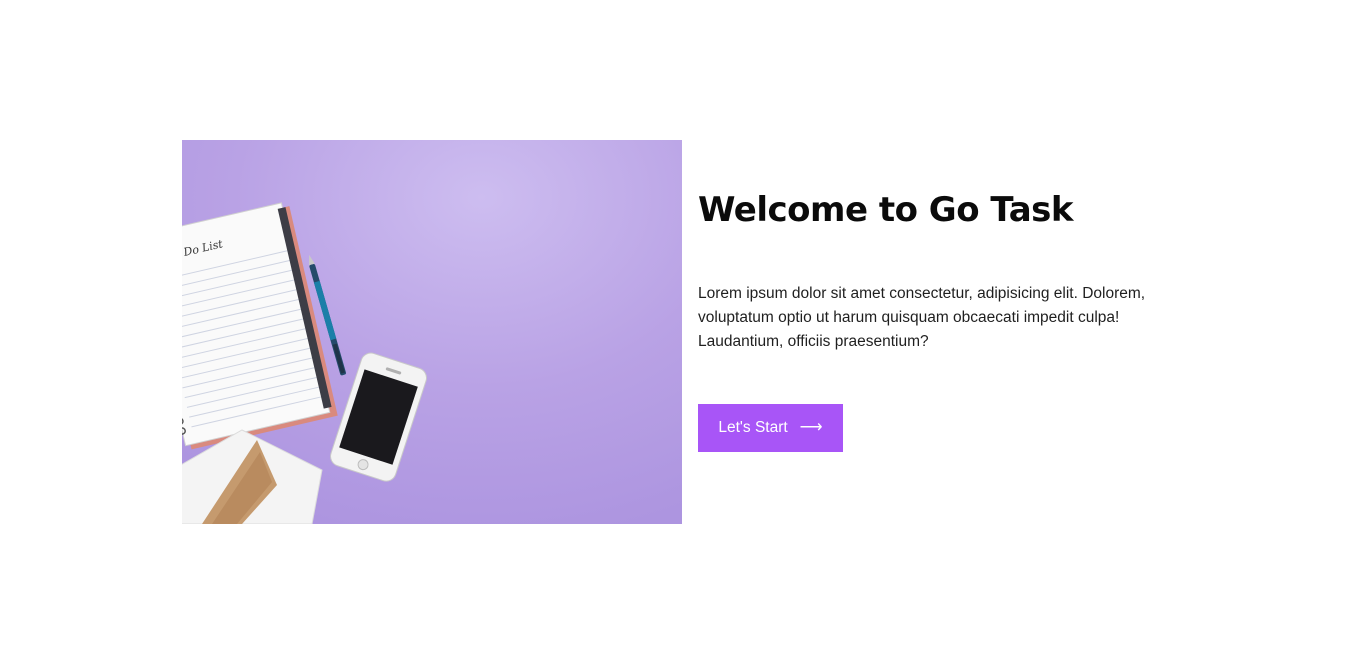 The width and height of the screenshot is (1360, 655). I want to click on lets-start-label: Let's Start, so click(753, 427).